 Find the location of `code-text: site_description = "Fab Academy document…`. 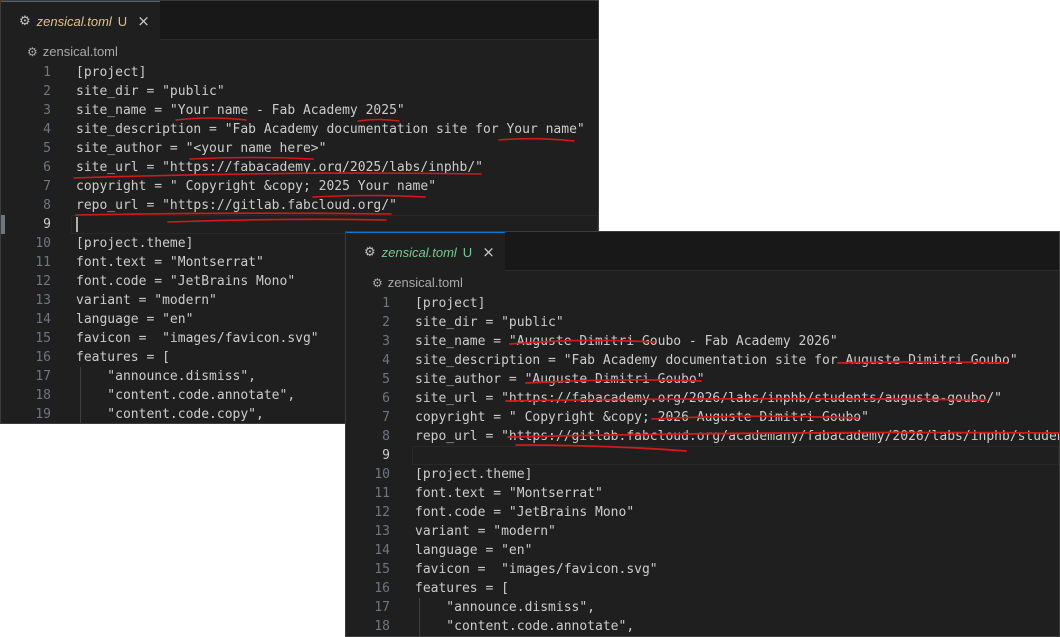

code-text: site_description = "Fab Academy document… is located at coordinates (330, 129).